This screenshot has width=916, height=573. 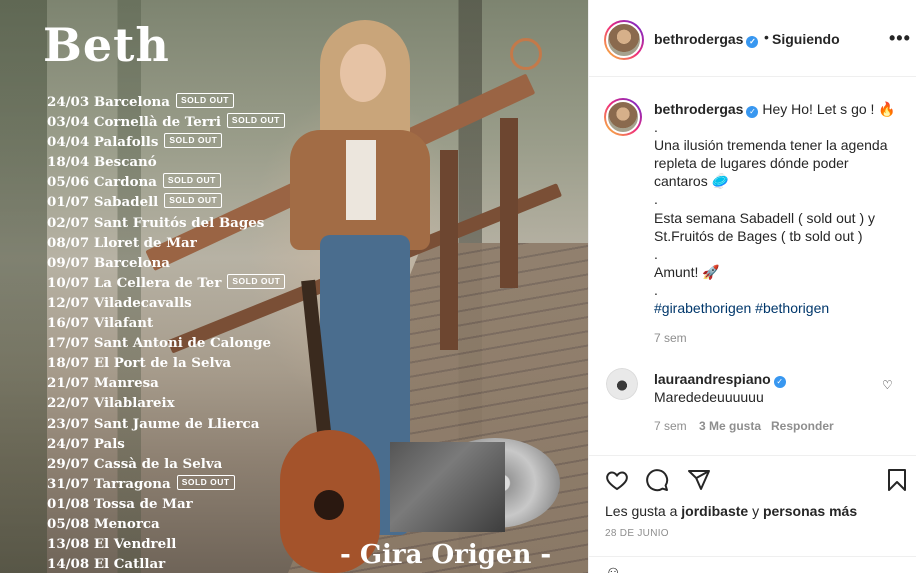 What do you see at coordinates (447, 487) in the screenshot?
I see `cd-sleeve` at bounding box center [447, 487].